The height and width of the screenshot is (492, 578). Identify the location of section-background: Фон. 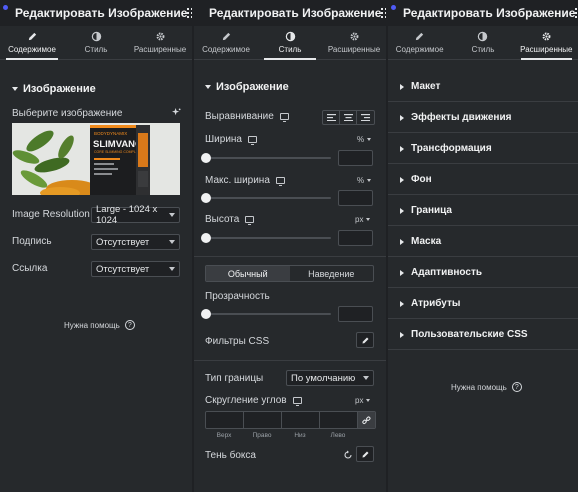
(416, 179).